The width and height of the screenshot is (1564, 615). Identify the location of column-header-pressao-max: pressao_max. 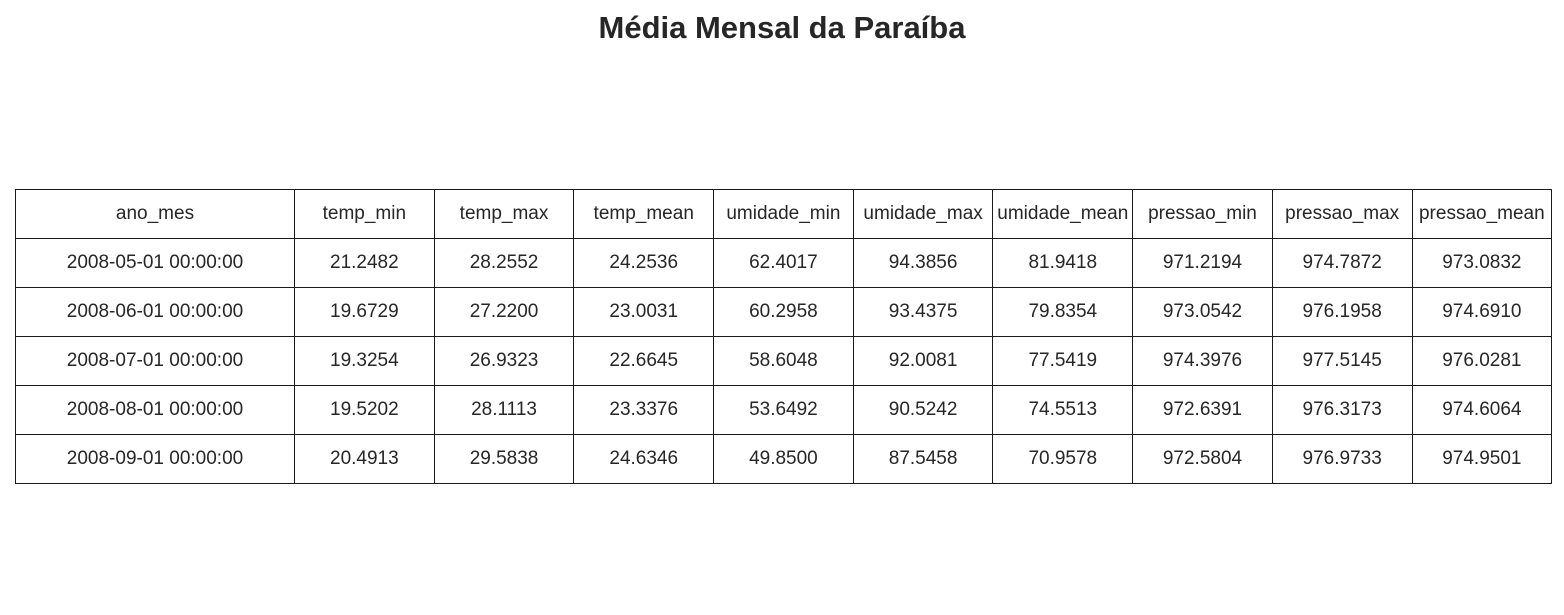
(1342, 214).